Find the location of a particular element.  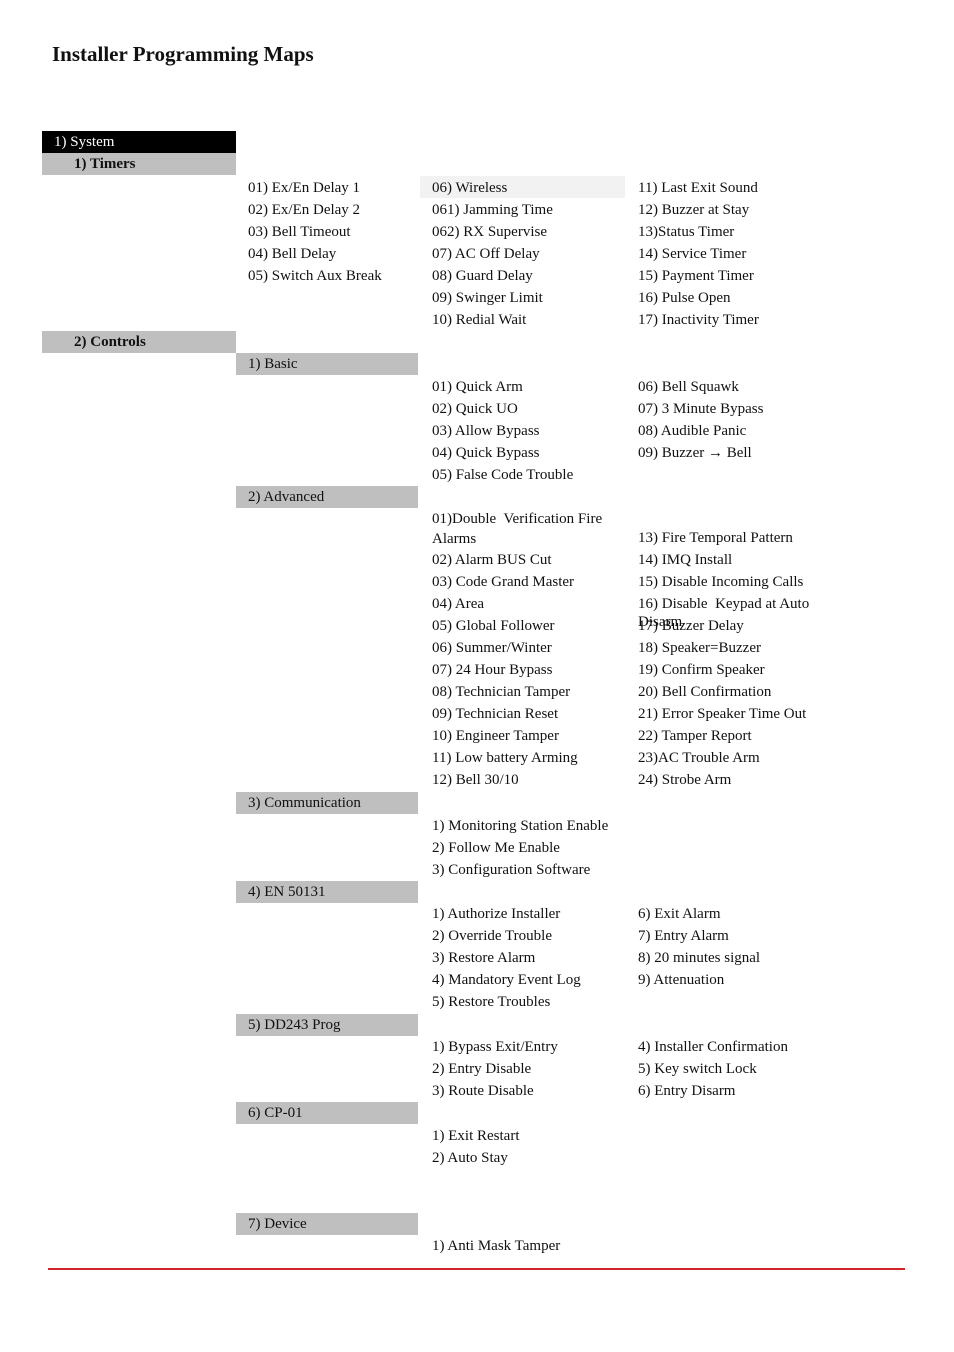

timer-item: 14) Service Timer is located at coordinates (692, 254).